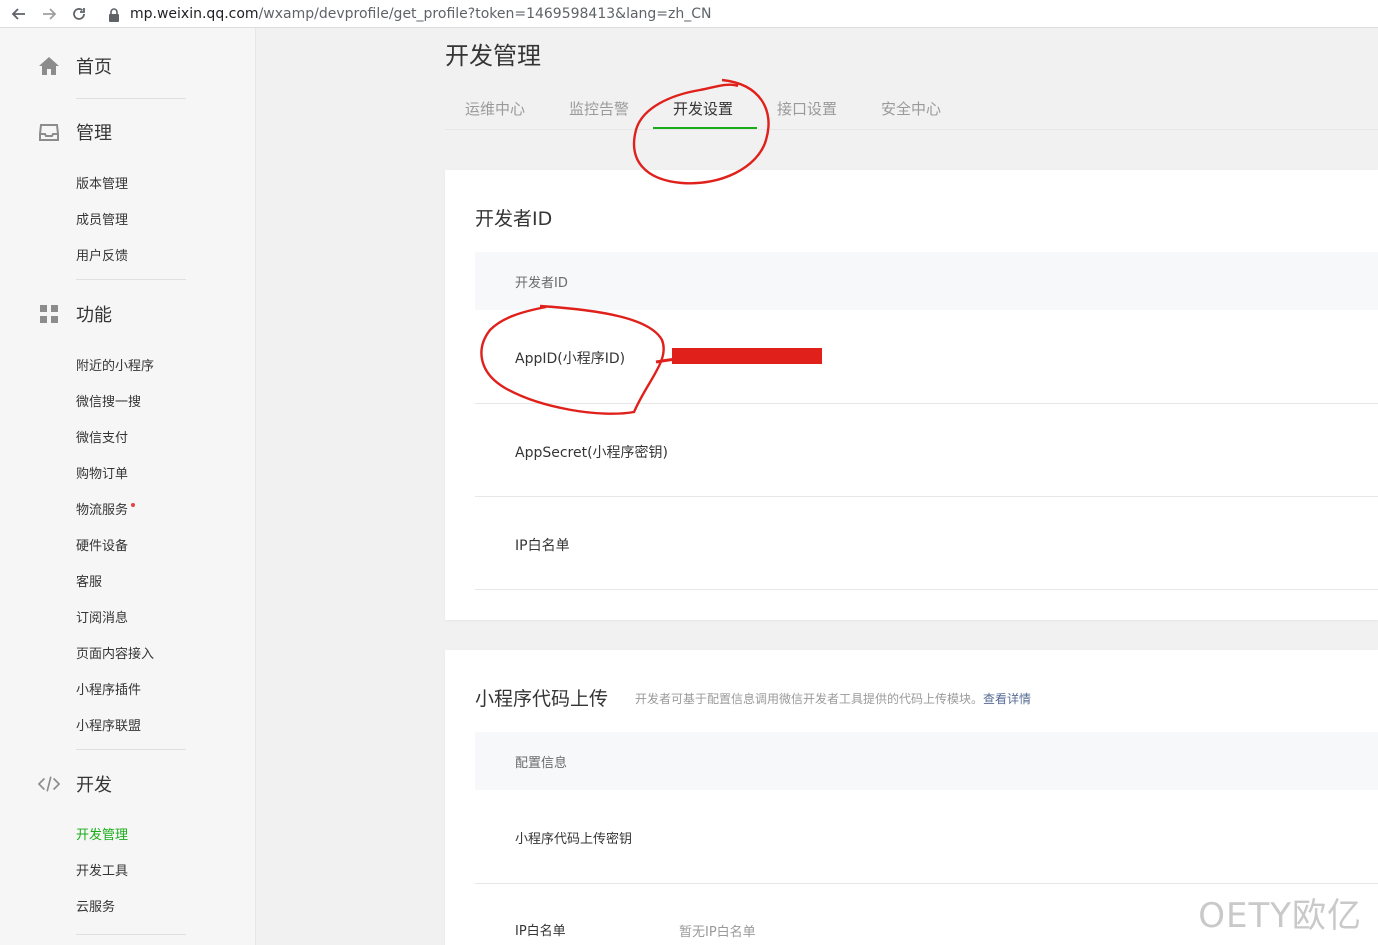 The height and width of the screenshot is (945, 1378). I want to click on sidebar-item-dev-manage: 开发管理, so click(102, 833).